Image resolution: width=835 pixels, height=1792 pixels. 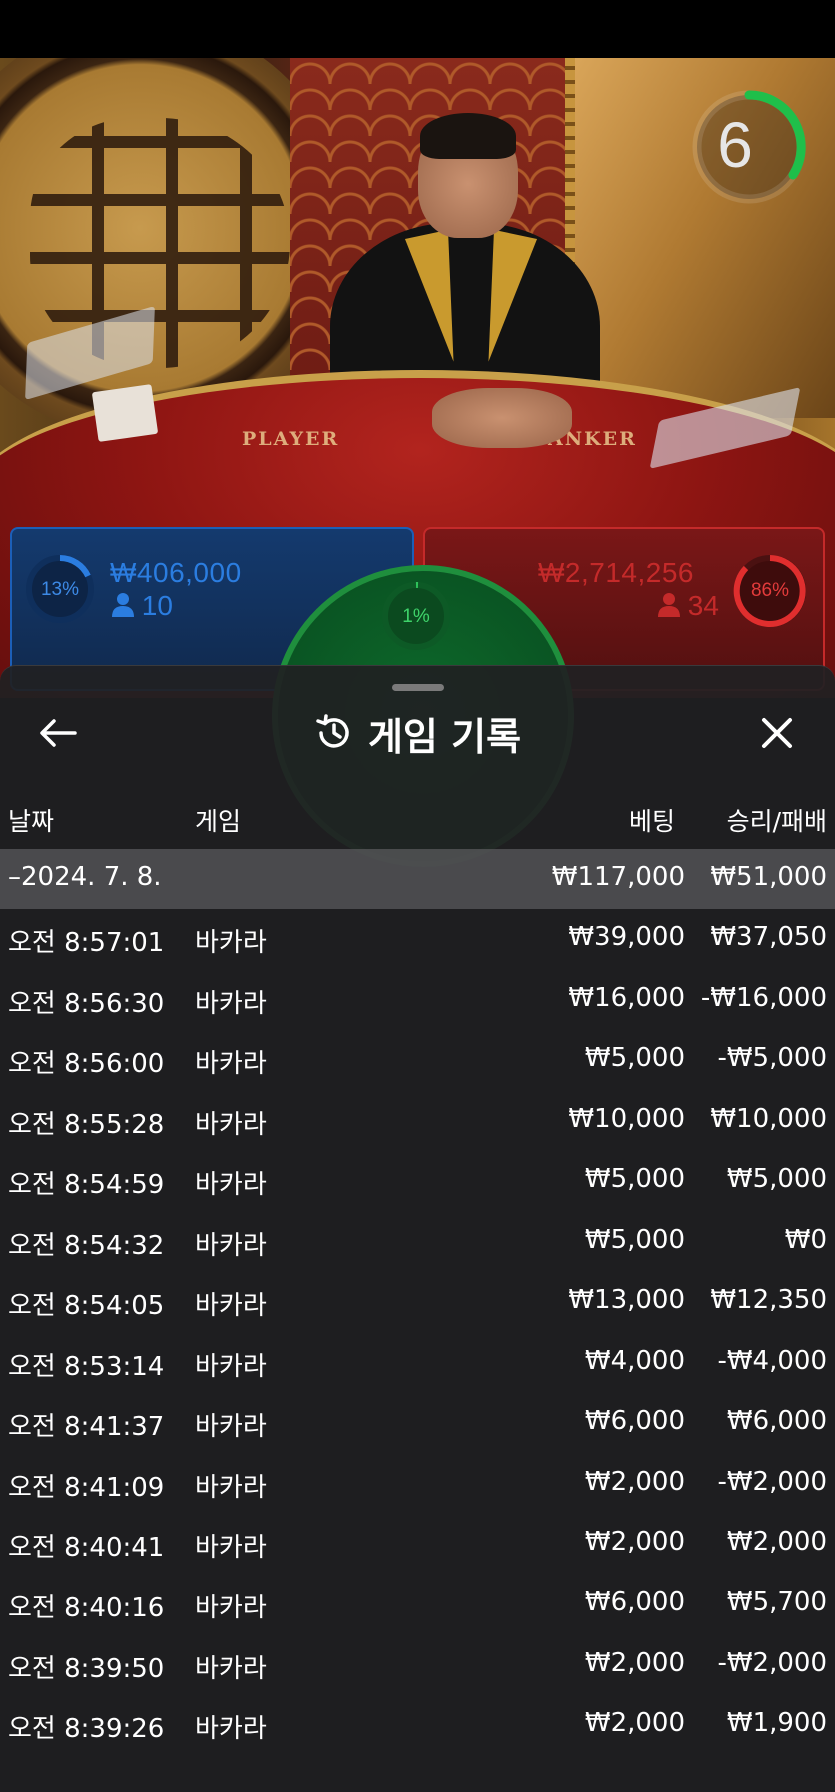 I want to click on table-header: 날짜 게임 베팅 승리/패배, so click(x=417, y=820).